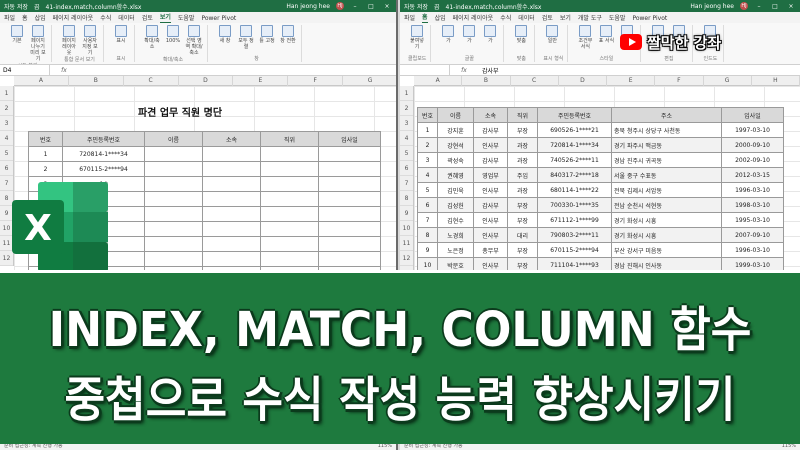  I want to click on tab-8: 도움말, so click(186, 18).